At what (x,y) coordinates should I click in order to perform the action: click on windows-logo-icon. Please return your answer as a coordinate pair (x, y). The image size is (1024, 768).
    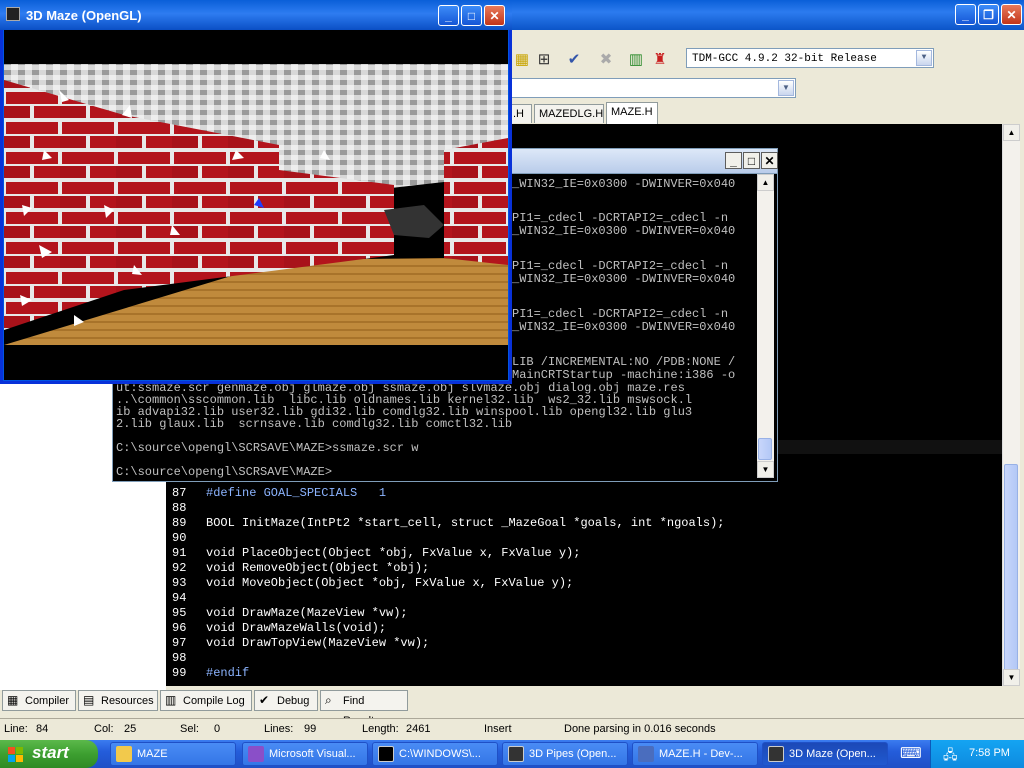
    Looking at the image, I should click on (16, 755).